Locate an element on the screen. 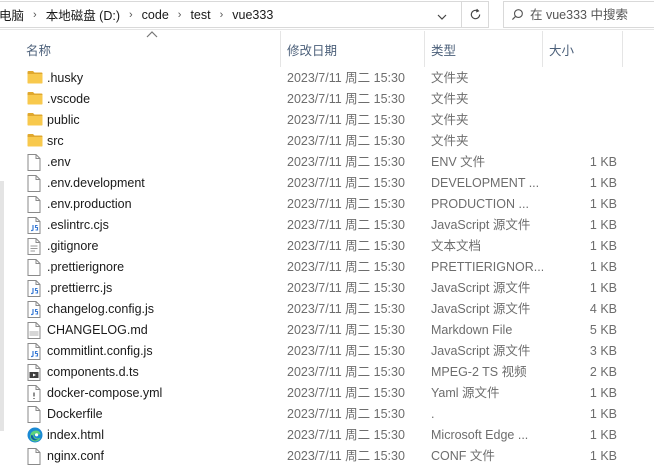 The width and height of the screenshot is (654, 465). chevron-down-icon is located at coordinates (442, 17).